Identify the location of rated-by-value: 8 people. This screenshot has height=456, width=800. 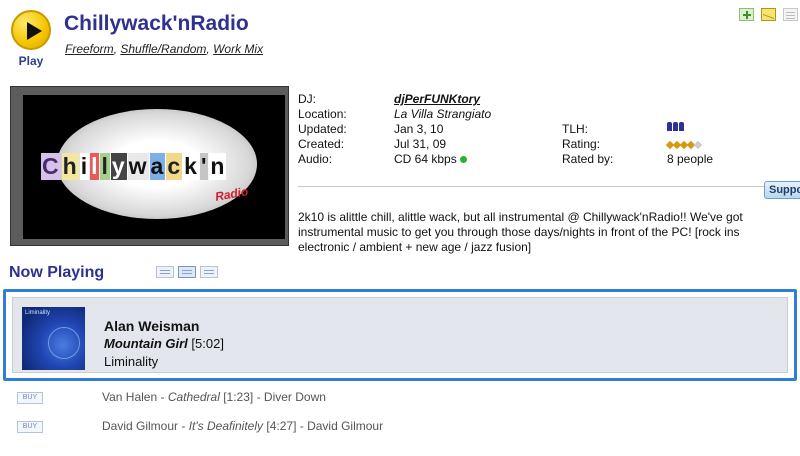
(690, 159).